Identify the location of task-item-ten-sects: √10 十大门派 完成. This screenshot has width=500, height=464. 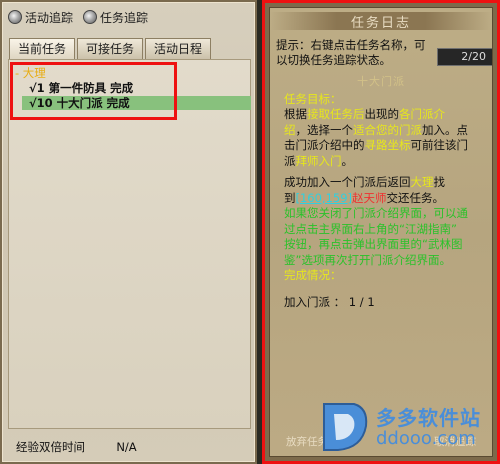
(136, 103).